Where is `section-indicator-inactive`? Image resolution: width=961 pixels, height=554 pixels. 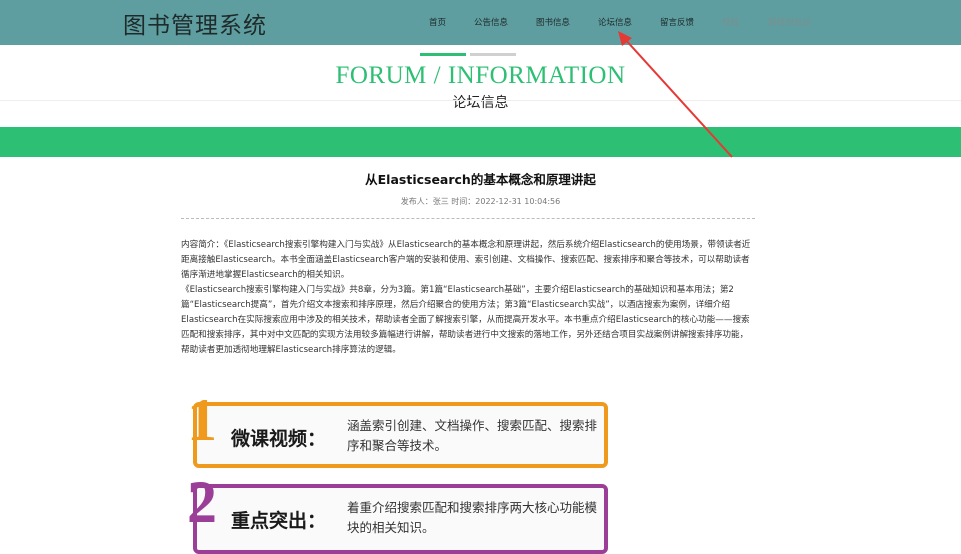 section-indicator-inactive is located at coordinates (493, 54).